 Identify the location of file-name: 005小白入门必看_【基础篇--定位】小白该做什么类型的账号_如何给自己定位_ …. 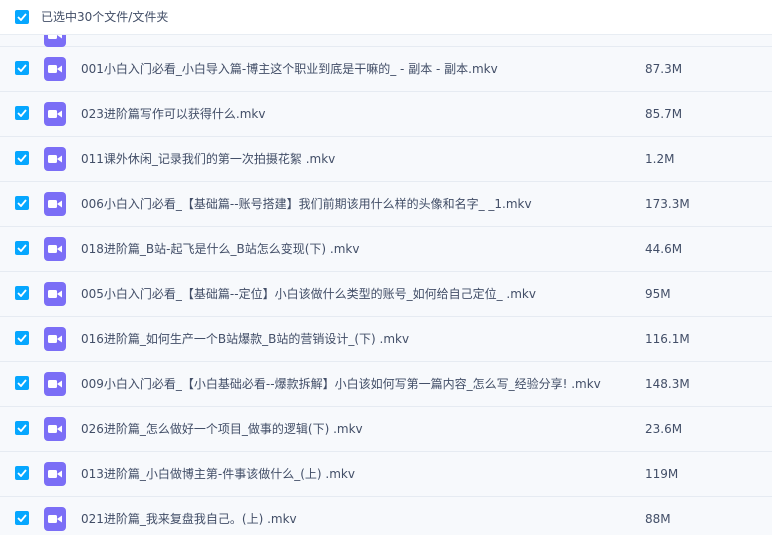
(308, 294).